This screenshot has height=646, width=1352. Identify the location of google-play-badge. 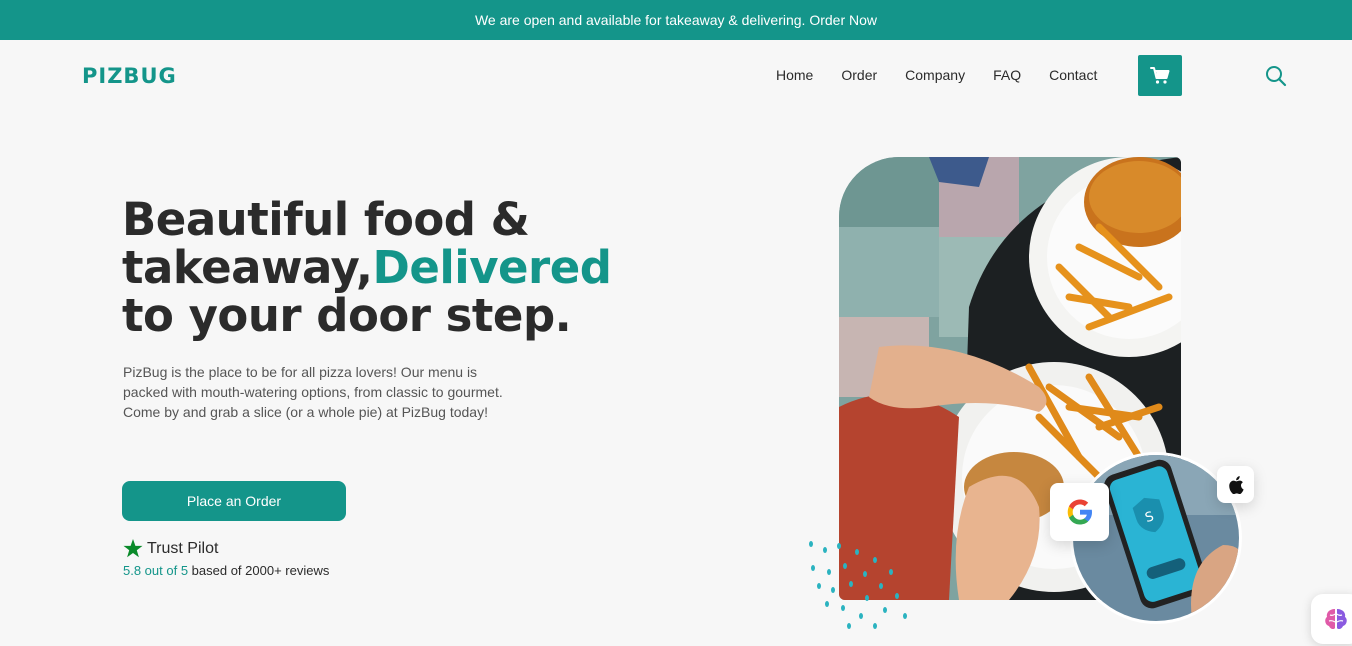
(1079, 512).